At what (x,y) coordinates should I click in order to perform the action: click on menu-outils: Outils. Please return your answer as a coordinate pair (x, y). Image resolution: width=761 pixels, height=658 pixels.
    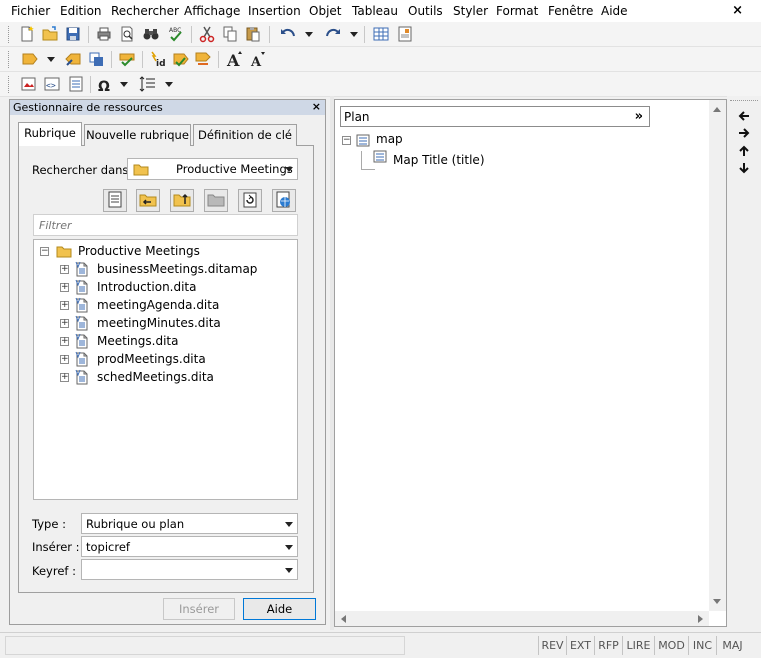
    Looking at the image, I should click on (425, 11).